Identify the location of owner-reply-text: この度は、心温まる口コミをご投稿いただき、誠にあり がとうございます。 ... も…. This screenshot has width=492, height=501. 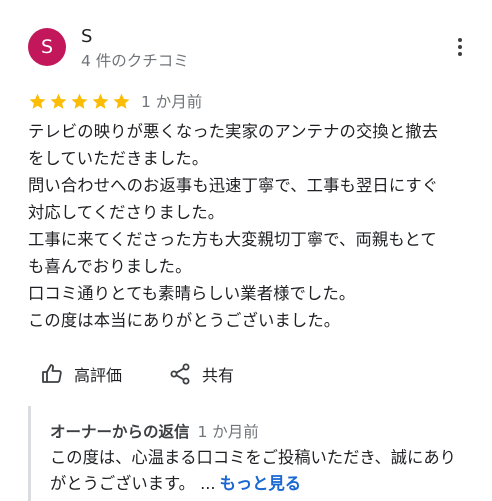
(270, 471).